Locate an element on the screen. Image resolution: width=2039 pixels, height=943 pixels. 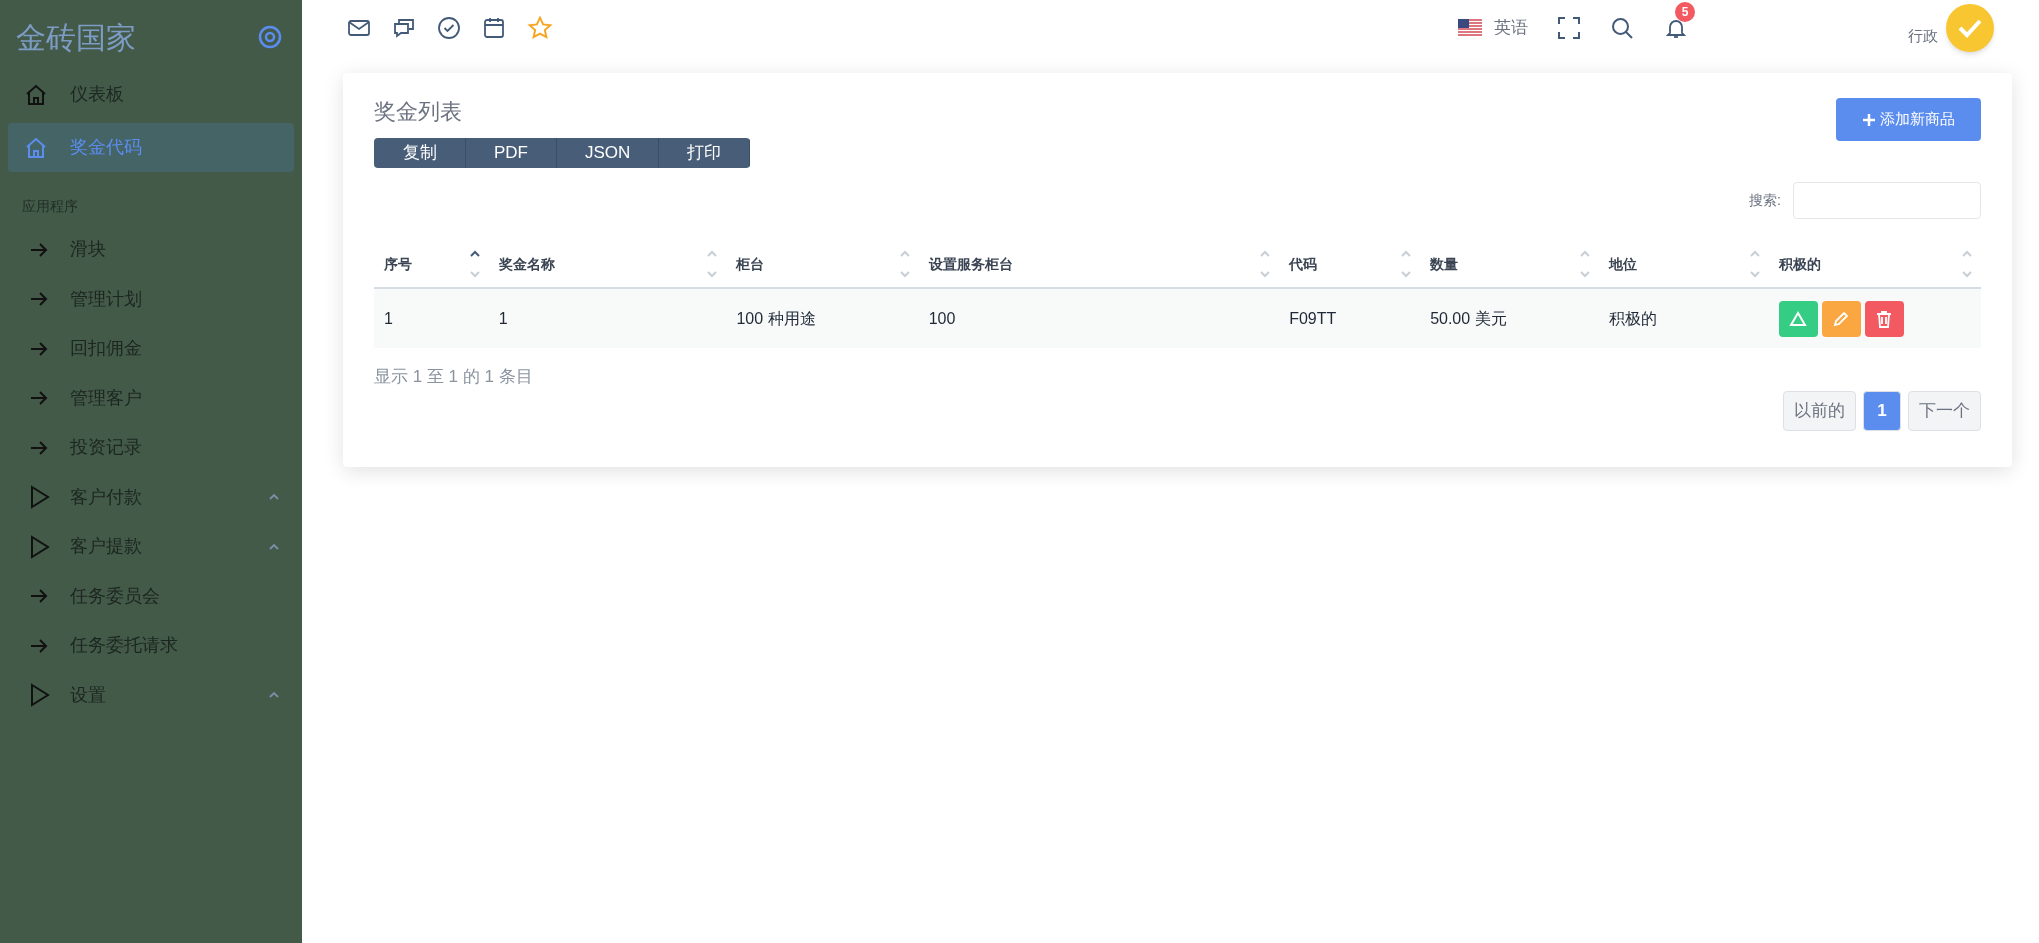
export-button: 打印 is located at coordinates (704, 153).